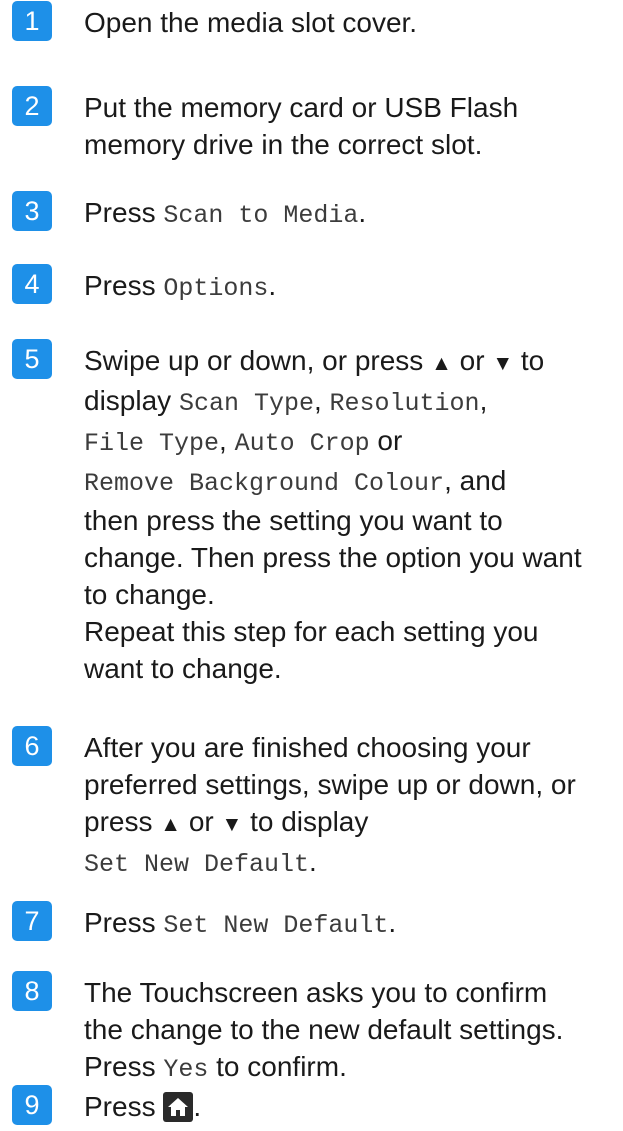 The width and height of the screenshot is (623, 1131). Describe the element at coordinates (301, 107) in the screenshot. I see `instruction-text: Put the memory card or USB Flash` at that location.